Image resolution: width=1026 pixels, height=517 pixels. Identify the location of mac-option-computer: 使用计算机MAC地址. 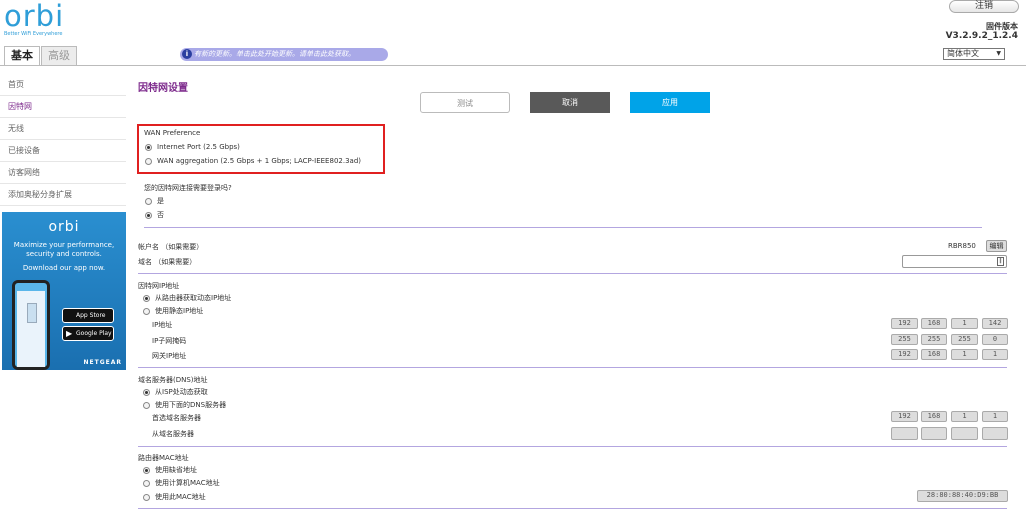
(181, 483).